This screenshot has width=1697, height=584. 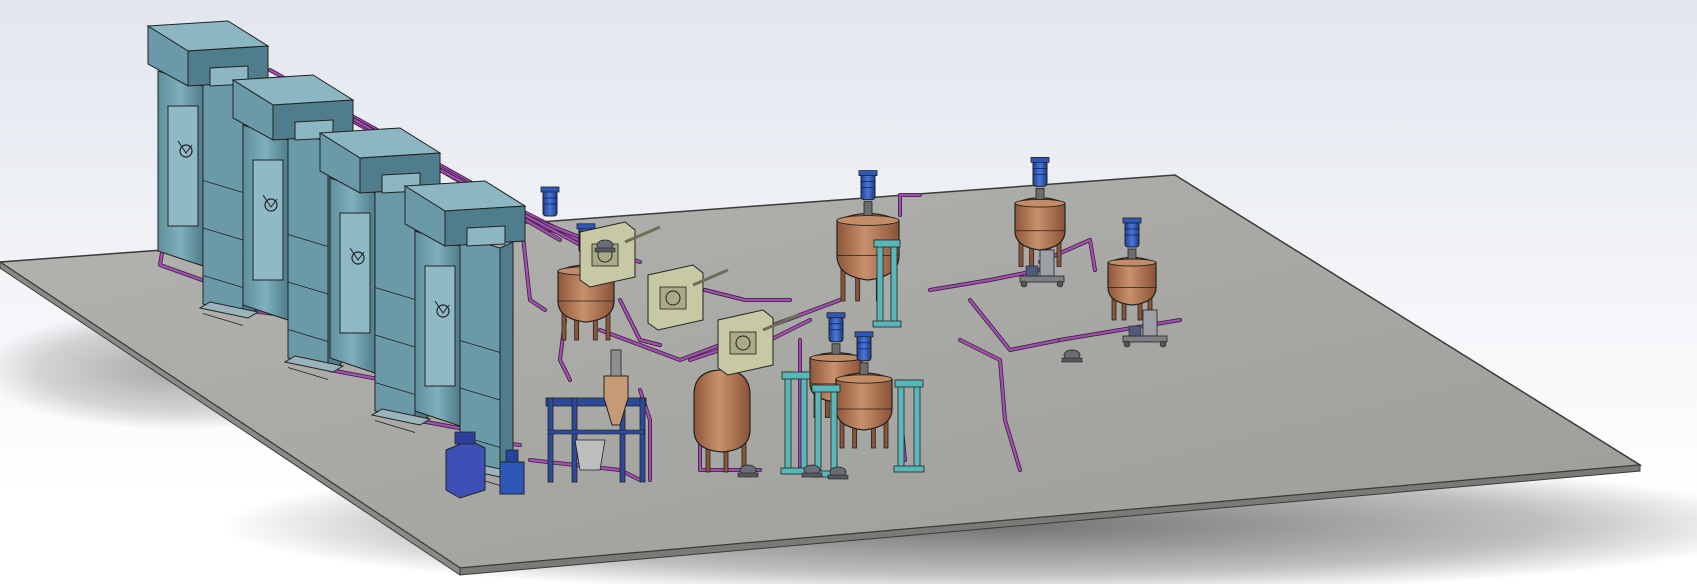 What do you see at coordinates (722, 411) in the screenshot?
I see `tank-body` at bounding box center [722, 411].